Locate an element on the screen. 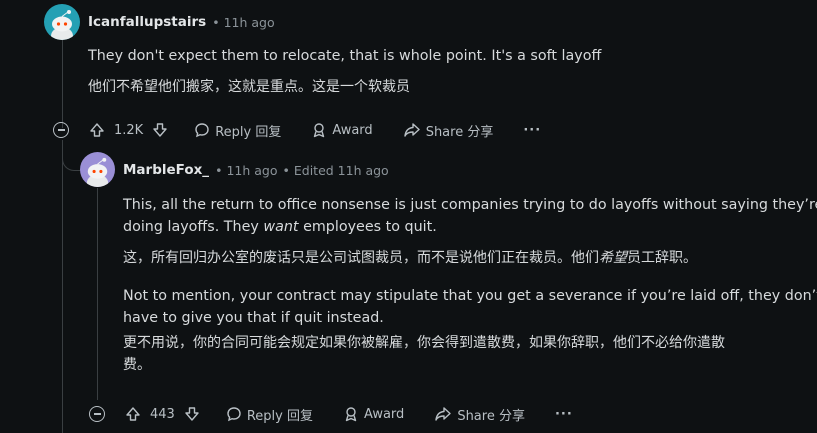  text-line: have to give you that if quit instead. is located at coordinates (253, 318).